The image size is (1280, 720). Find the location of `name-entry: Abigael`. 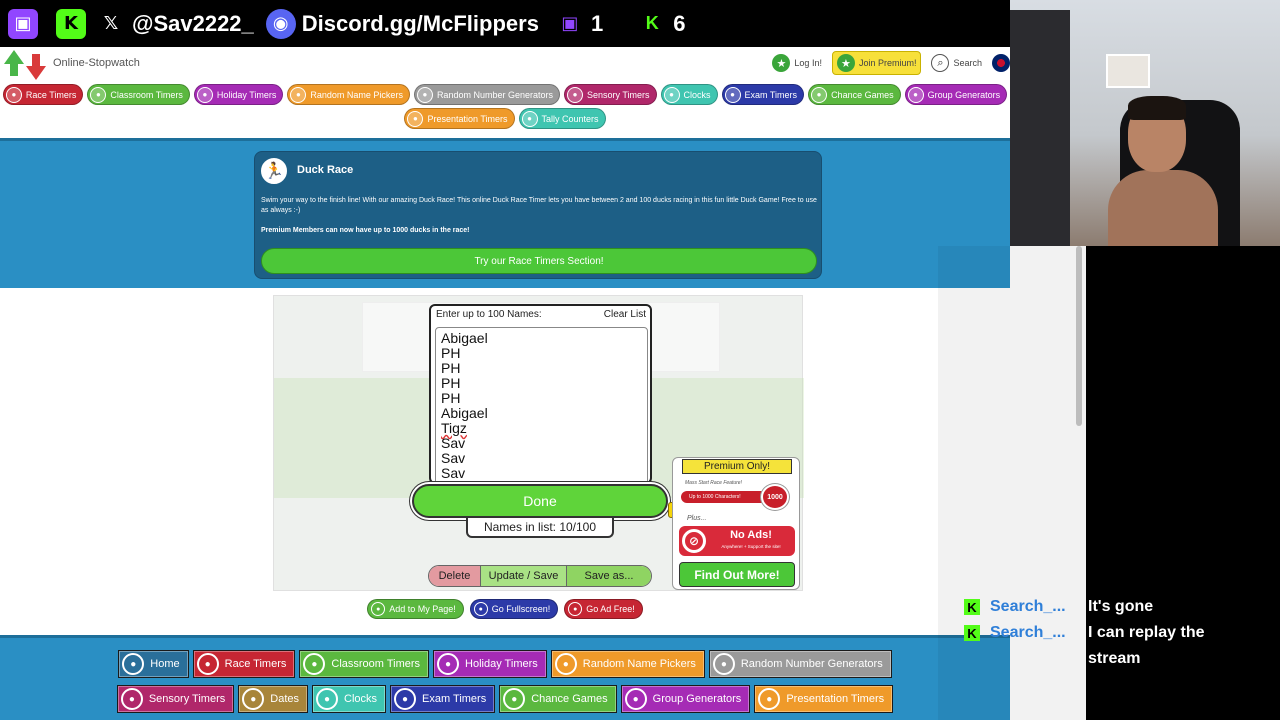

name-entry: Abigael is located at coordinates (464, 338).